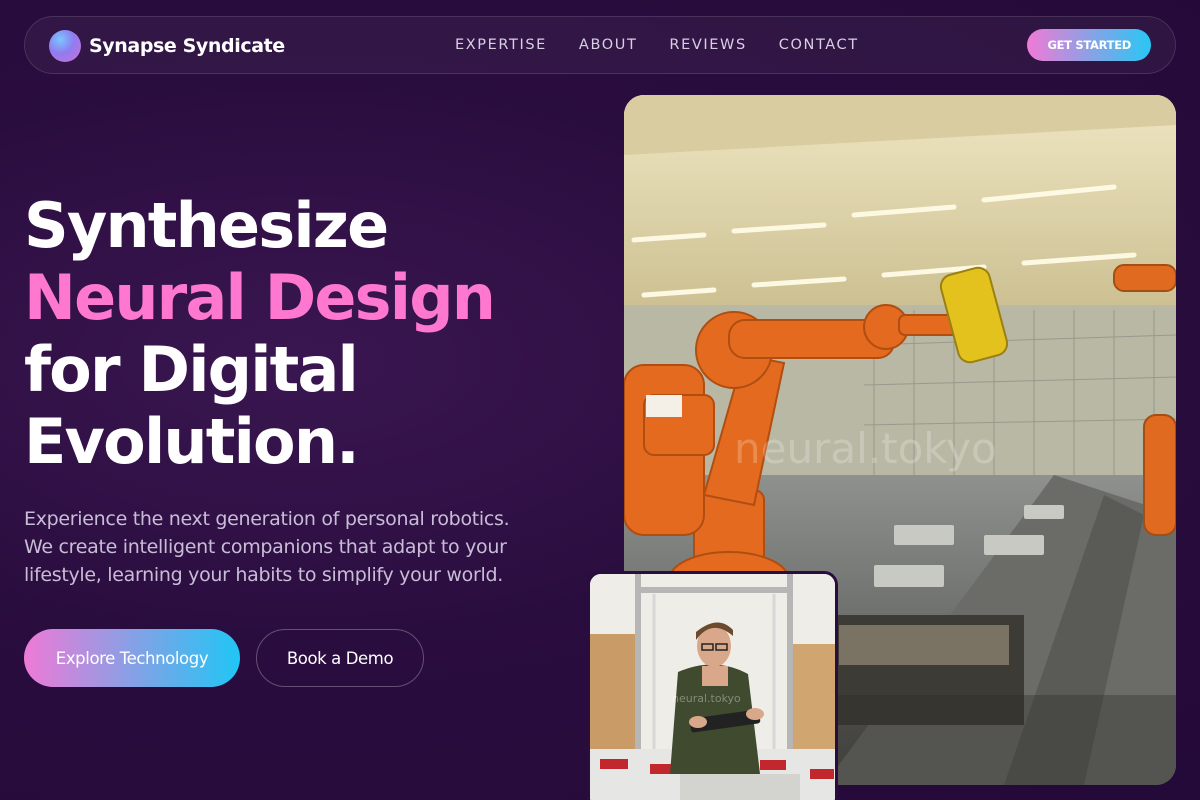  I want to click on engineer-tablet-image: neural.tokyo, so click(712, 685).